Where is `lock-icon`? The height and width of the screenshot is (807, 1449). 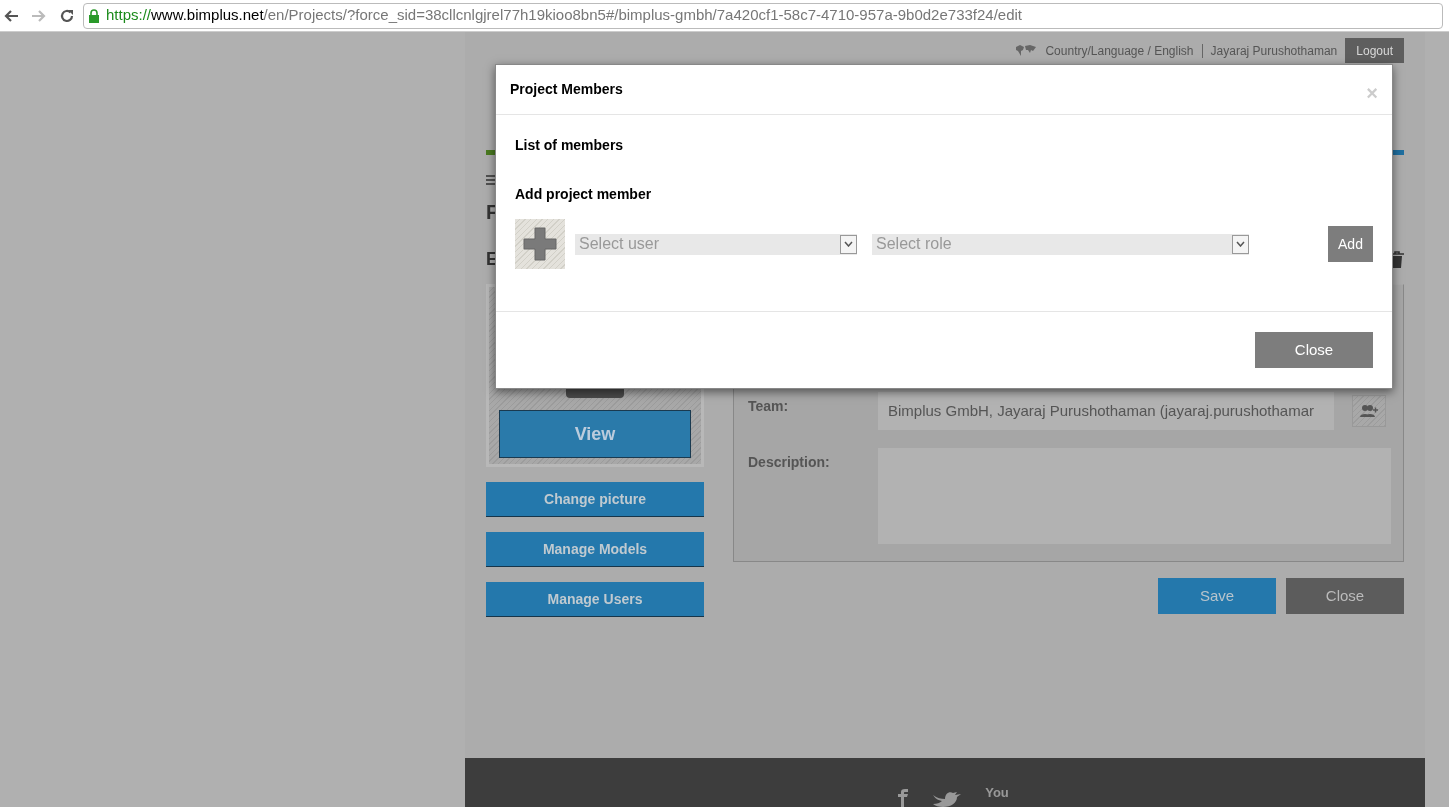
lock-icon is located at coordinates (94, 15).